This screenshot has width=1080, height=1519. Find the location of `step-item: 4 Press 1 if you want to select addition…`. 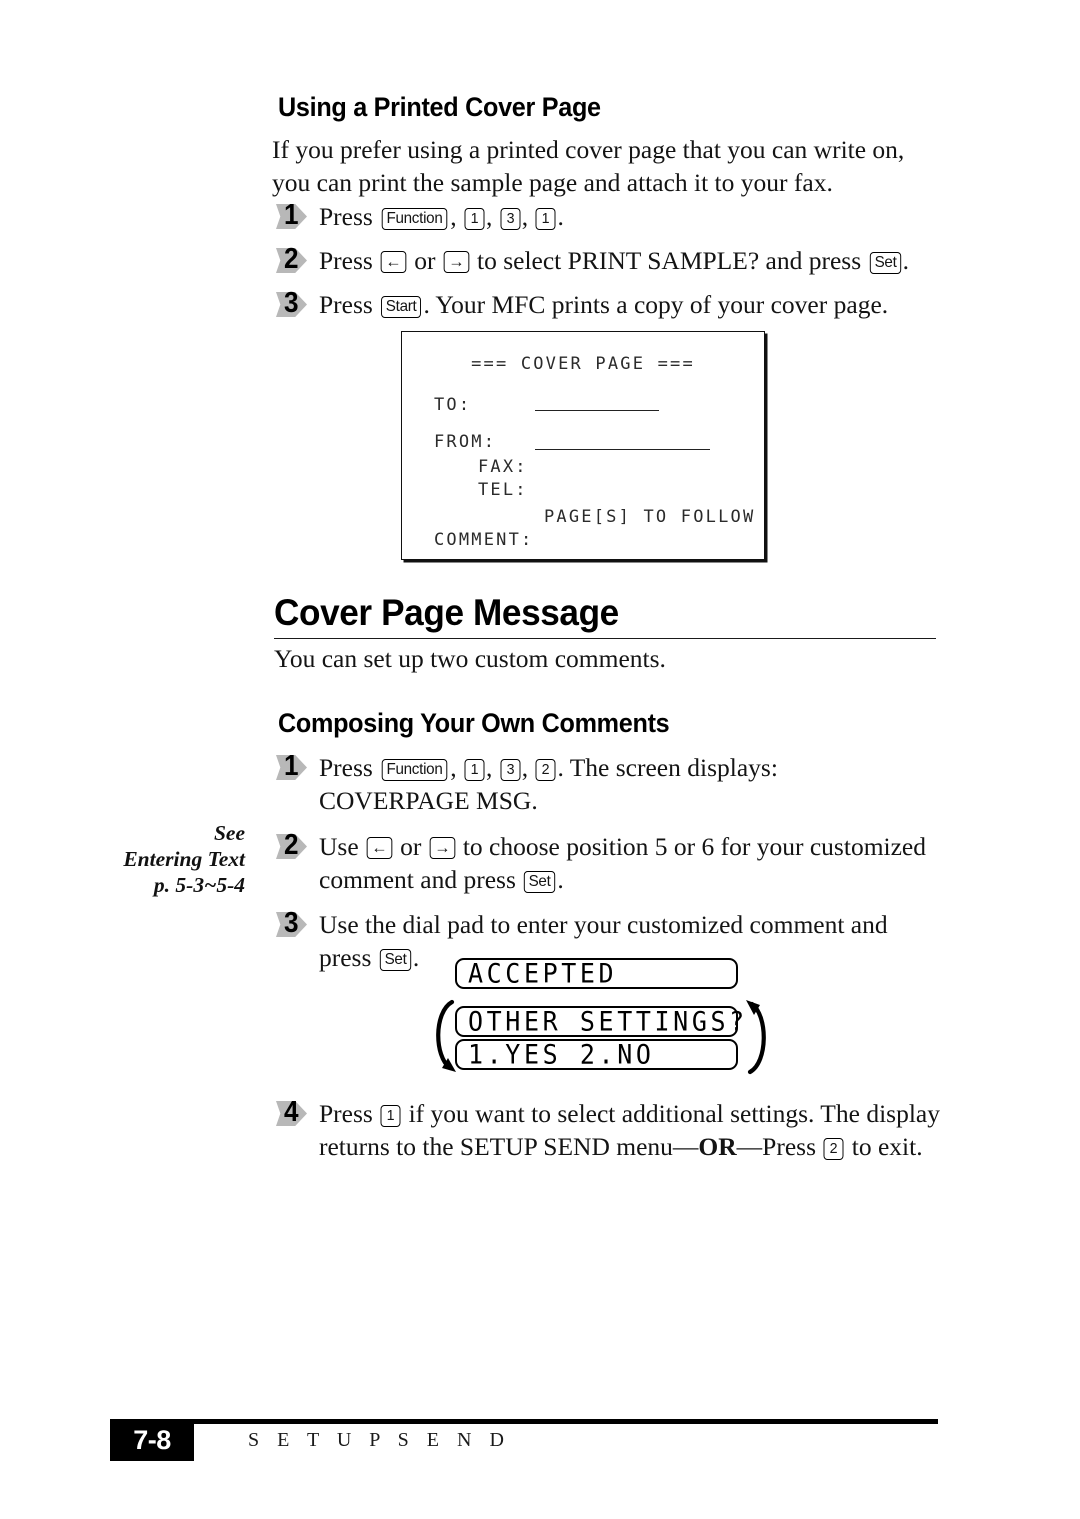

step-item: 4 Press 1 if you want to select addition… is located at coordinates (607, 1130).